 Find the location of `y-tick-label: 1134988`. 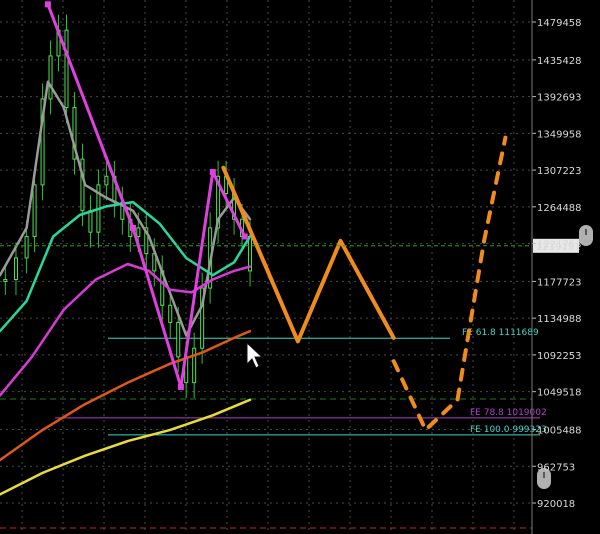

y-tick-label: 1134988 is located at coordinates (559, 319).